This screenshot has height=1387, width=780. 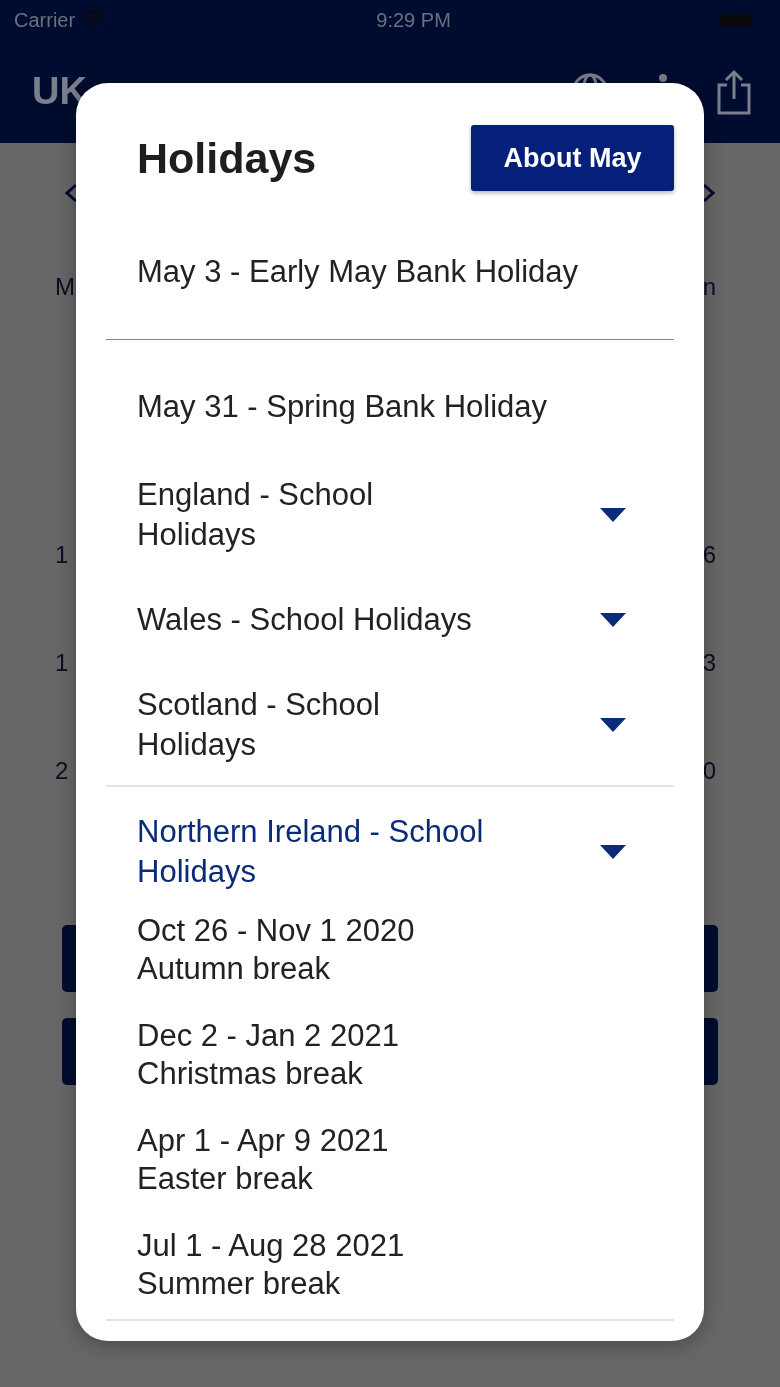 I want to click on chevron-right-icon, so click(x=709, y=193).